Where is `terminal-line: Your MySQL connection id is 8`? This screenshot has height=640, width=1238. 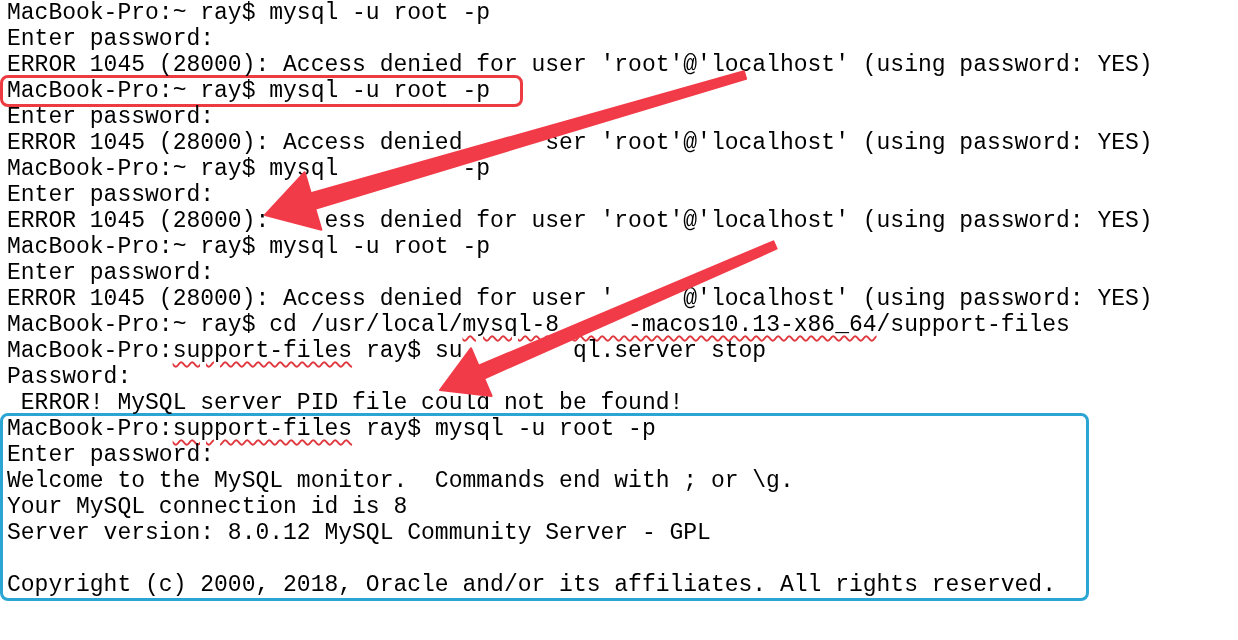
terminal-line: Your MySQL connection id is 8 is located at coordinates (207, 507).